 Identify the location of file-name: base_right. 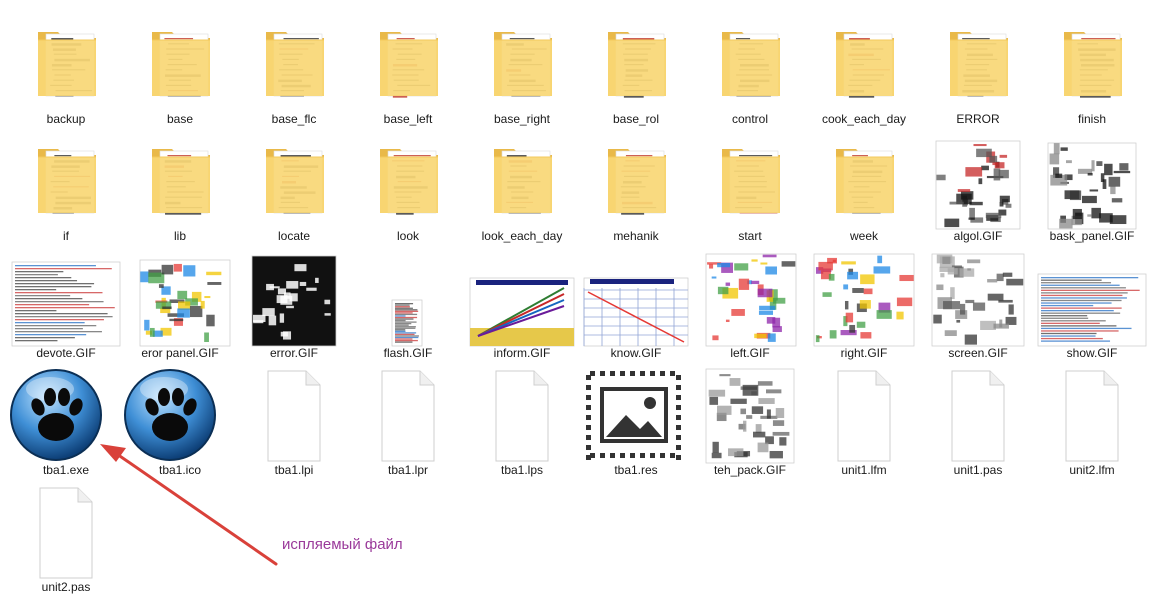
(522, 119).